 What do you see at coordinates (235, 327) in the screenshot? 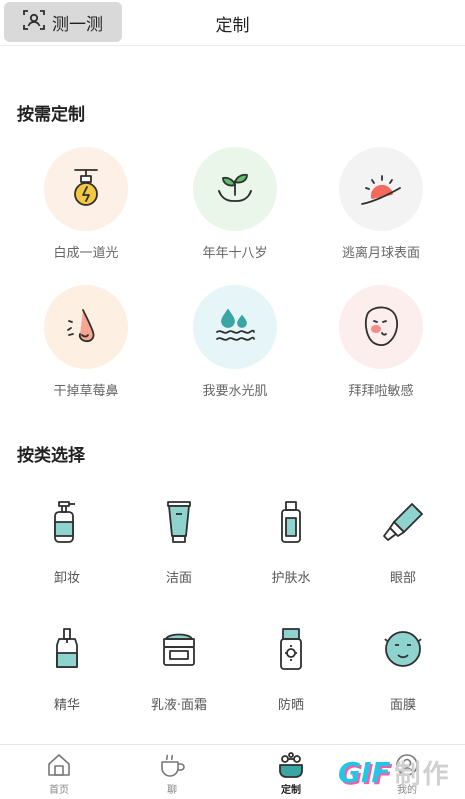
I see `water-drops-icon` at bounding box center [235, 327].